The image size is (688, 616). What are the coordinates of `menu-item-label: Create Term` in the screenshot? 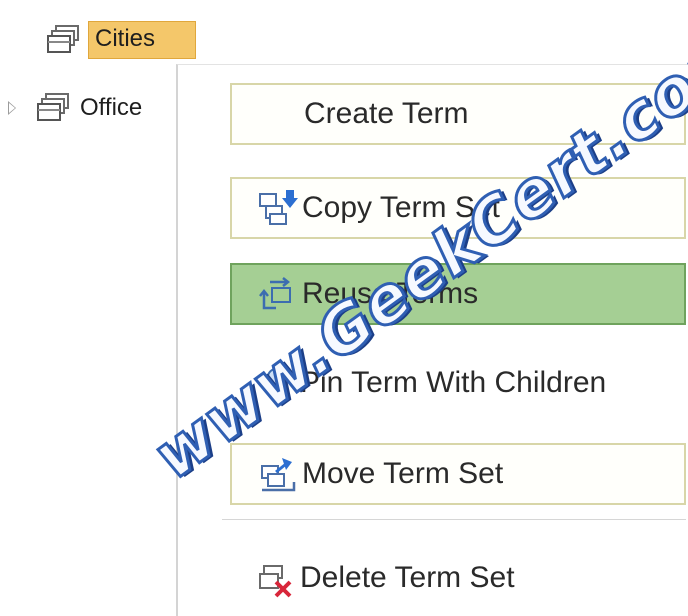 It's located at (386, 113).